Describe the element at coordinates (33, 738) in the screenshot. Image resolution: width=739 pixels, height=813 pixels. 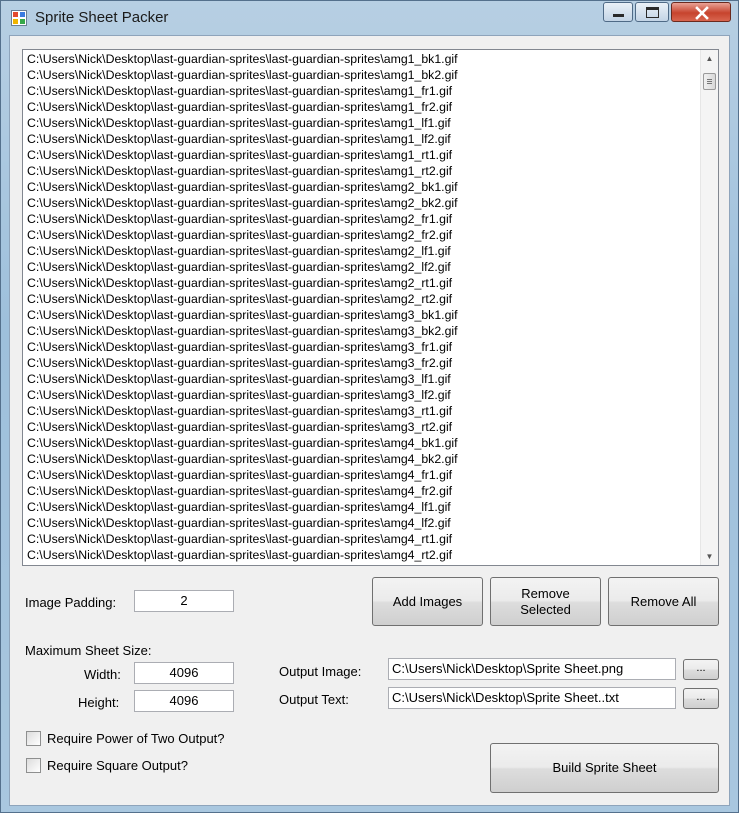
I see `power-of-two-checkbox` at that location.